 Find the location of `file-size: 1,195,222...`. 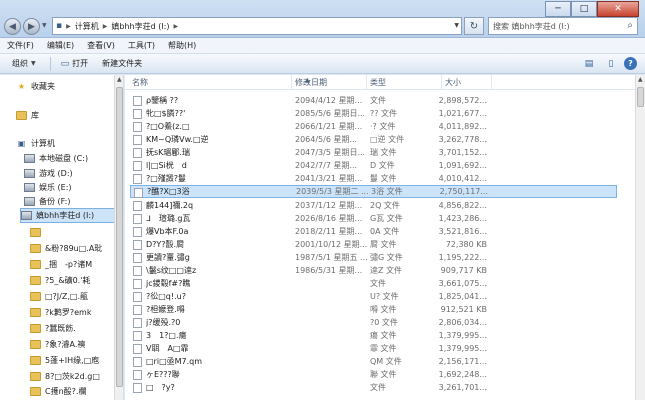

file-size: 1,195,222... is located at coordinates (462, 257).